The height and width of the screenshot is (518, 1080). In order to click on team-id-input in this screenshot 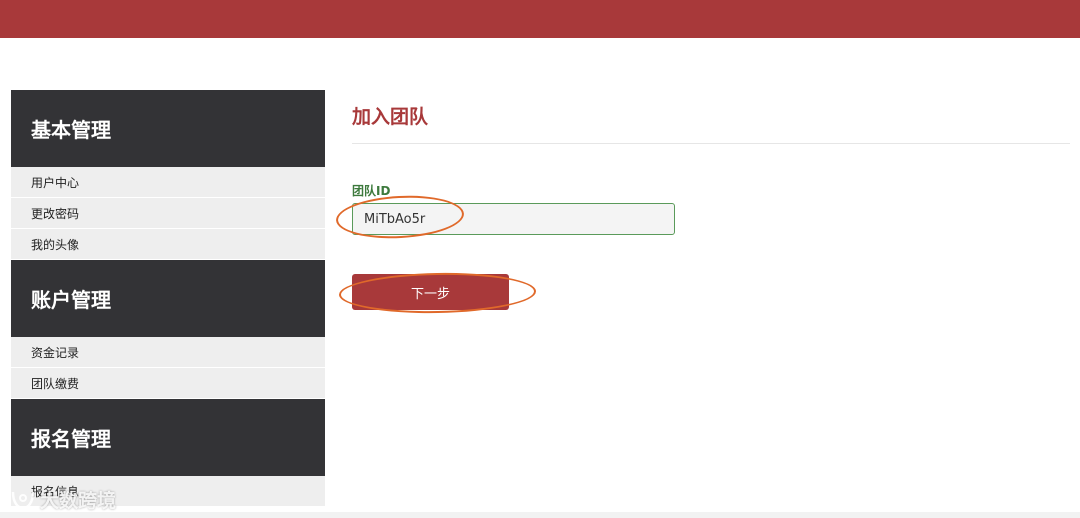, I will do `click(513, 219)`.